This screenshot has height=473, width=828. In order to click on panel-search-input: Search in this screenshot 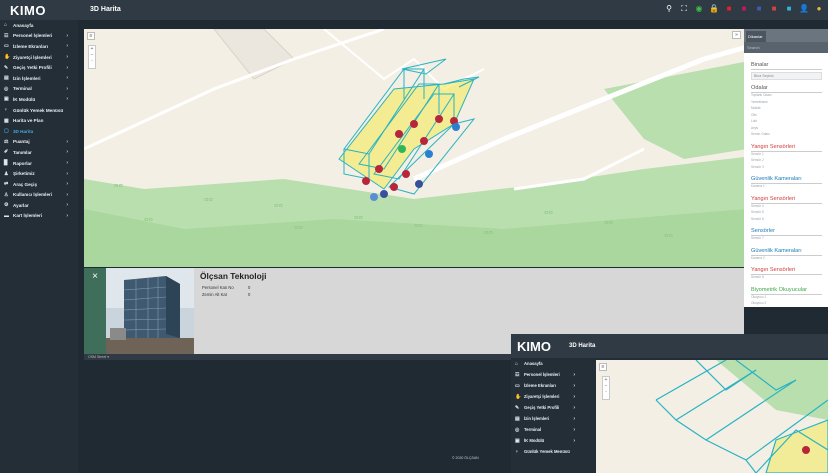, I will do `click(786, 47)`.